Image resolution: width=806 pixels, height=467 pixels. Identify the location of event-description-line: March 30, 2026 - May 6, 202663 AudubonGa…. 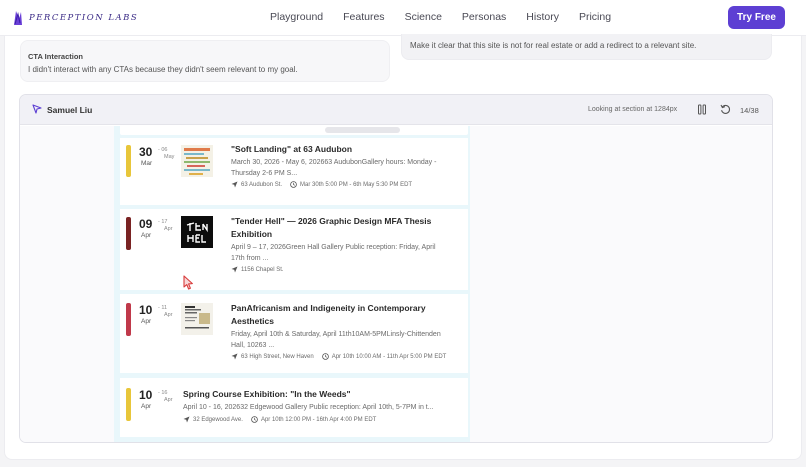
(334, 162).